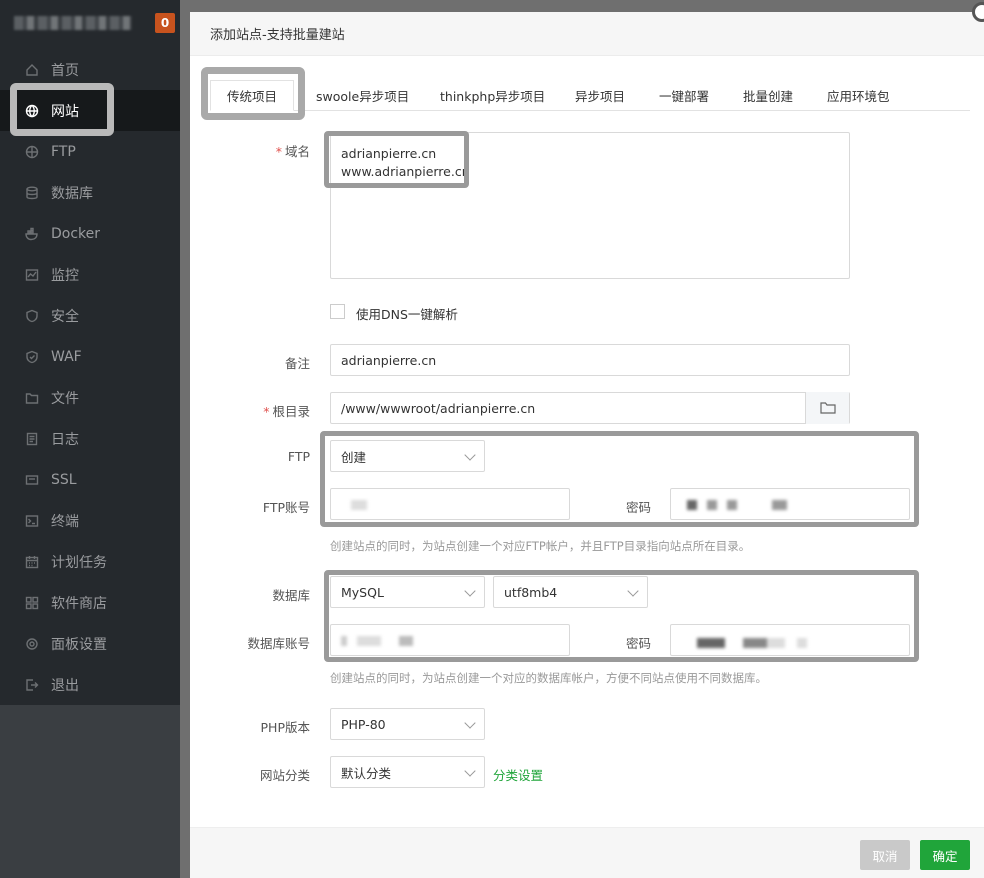 The width and height of the screenshot is (984, 878). What do you see at coordinates (407, 772) in the screenshot?
I see `site-category-select: 默认分类` at bounding box center [407, 772].